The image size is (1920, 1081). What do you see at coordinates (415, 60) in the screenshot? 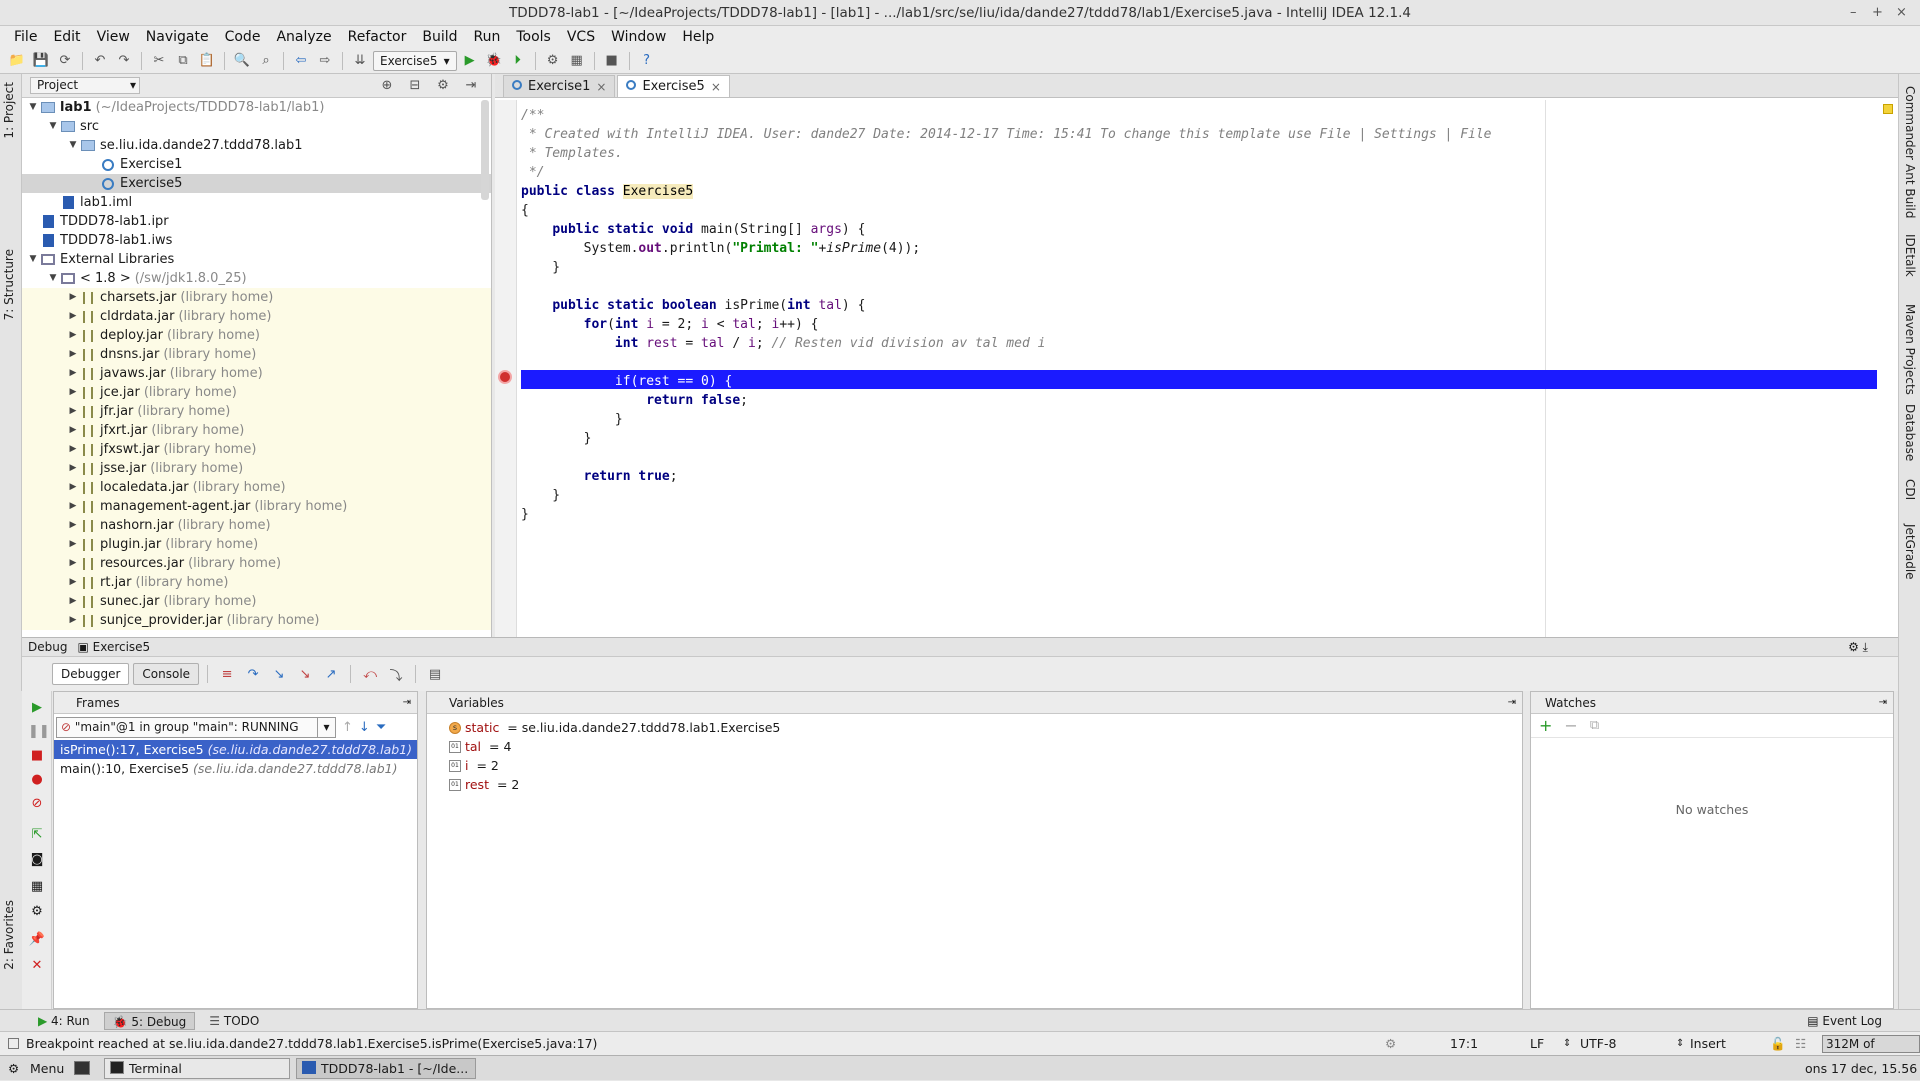
I see `run-configuration-select: Exercise5 ▾` at bounding box center [415, 60].